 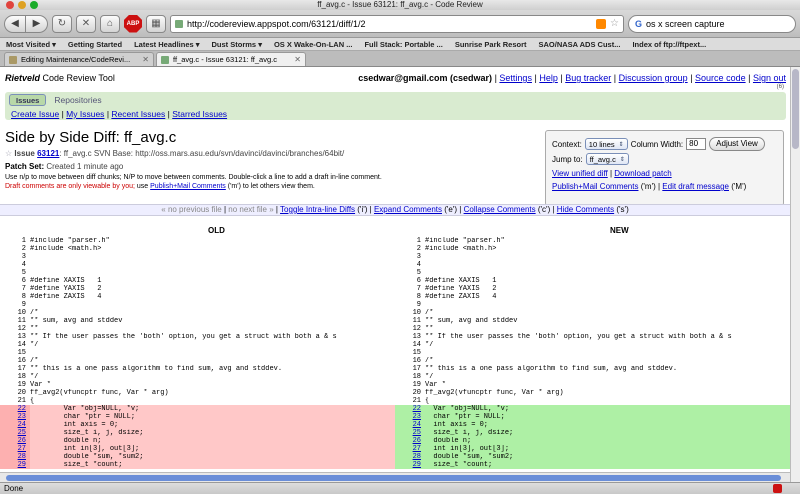 I want to click on new-side: 7 #define YAXIS 2, so click(x=592, y=289).